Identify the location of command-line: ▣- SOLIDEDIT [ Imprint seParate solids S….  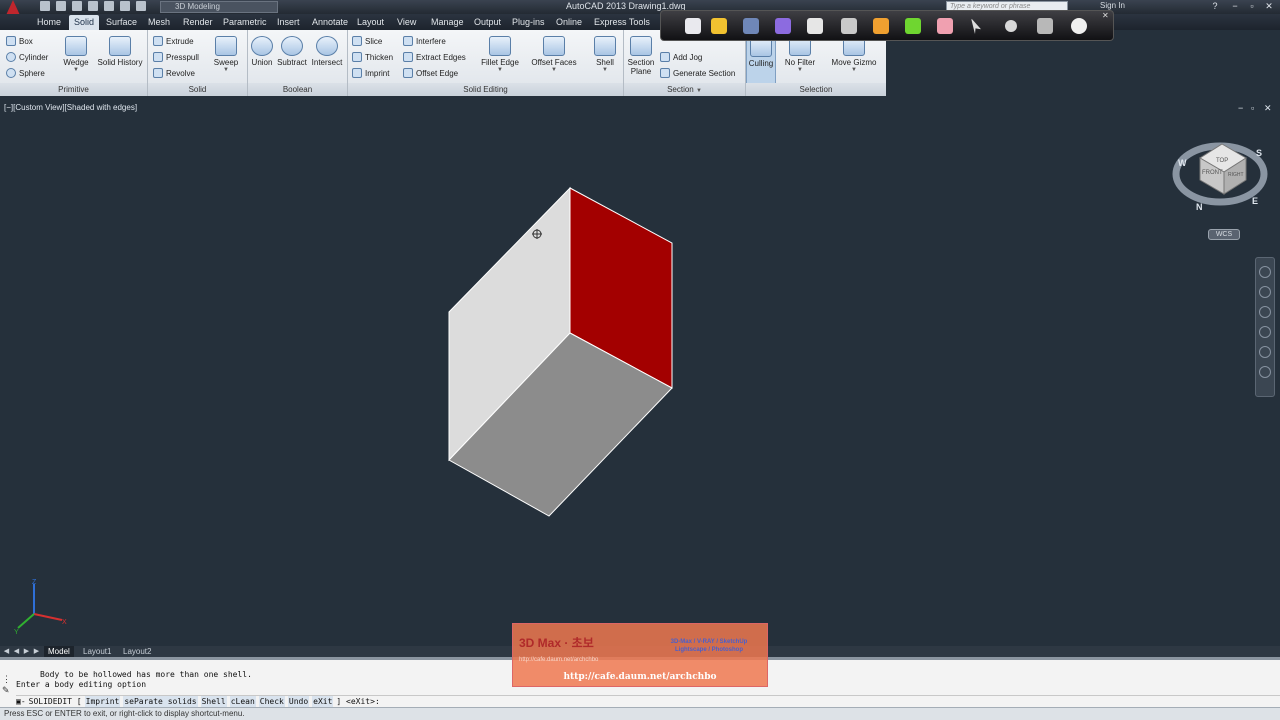
(648, 701).